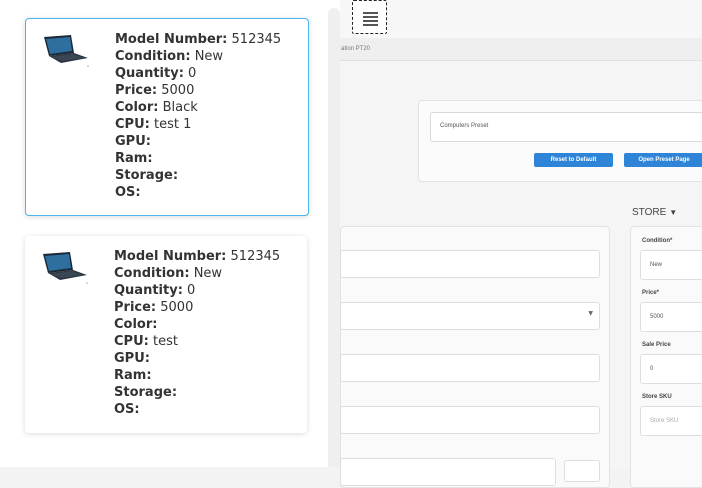  Describe the element at coordinates (649, 212) in the screenshot. I see `store-dropdown-label: STORE` at that location.